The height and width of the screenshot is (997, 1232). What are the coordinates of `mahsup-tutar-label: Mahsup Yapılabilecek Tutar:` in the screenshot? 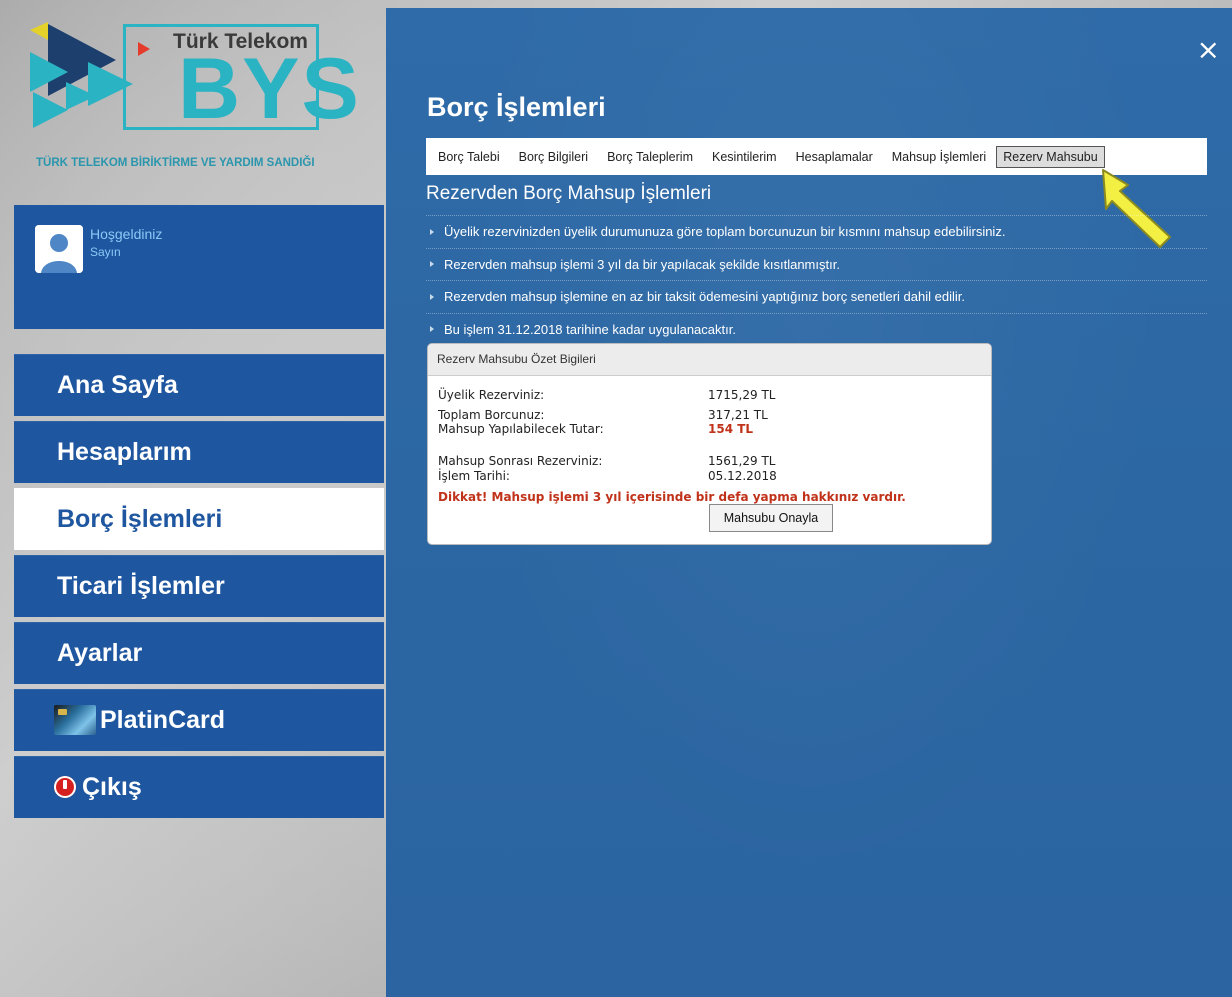 It's located at (521, 429).